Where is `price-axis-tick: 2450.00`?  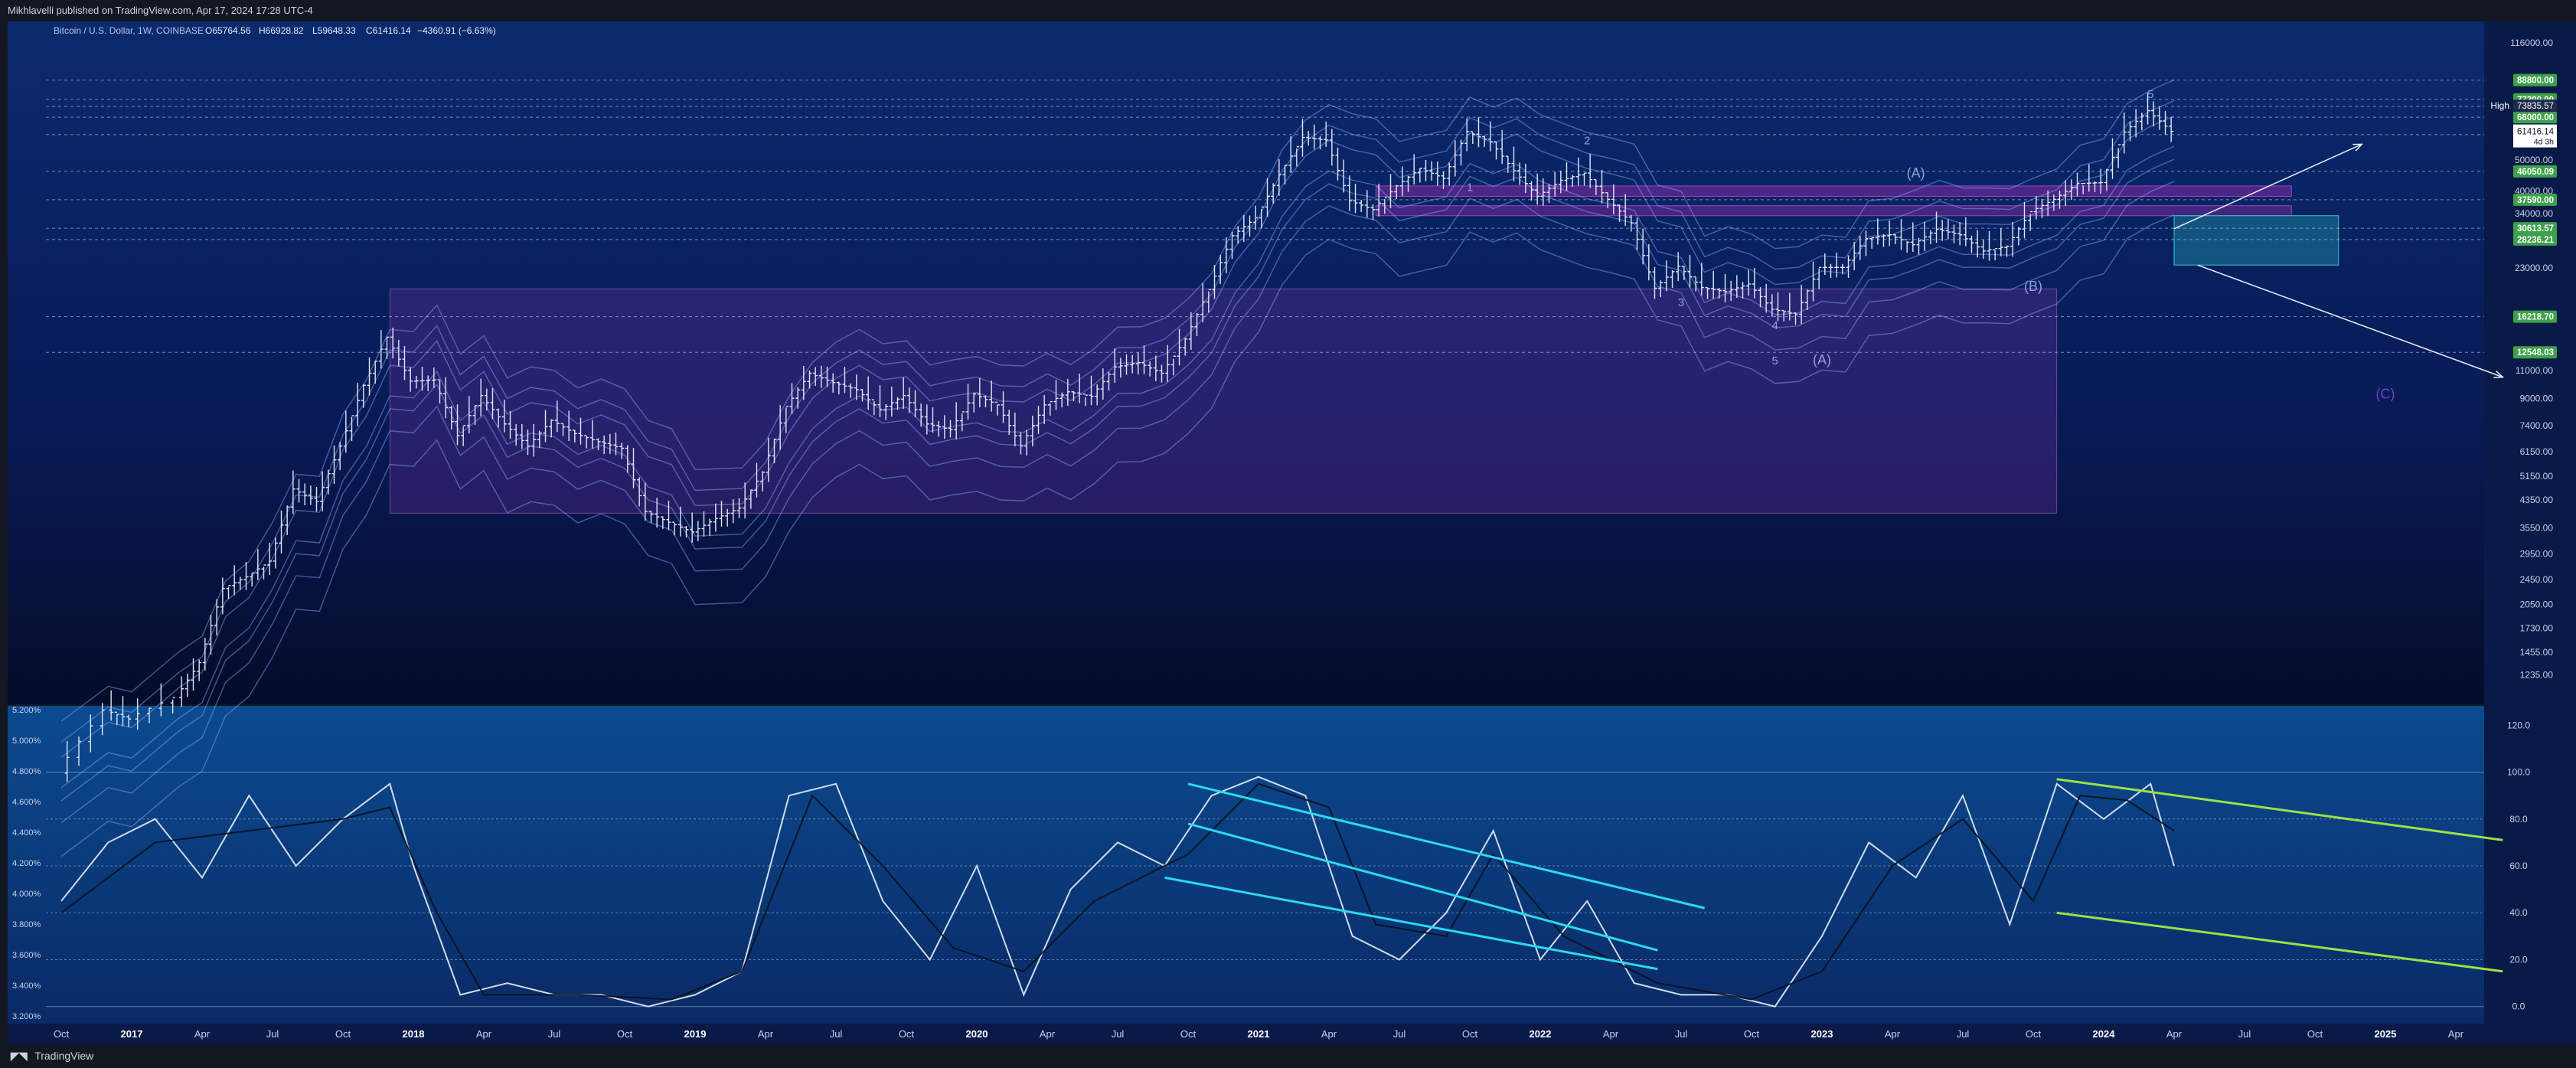
price-axis-tick: 2450.00 is located at coordinates (2537, 579).